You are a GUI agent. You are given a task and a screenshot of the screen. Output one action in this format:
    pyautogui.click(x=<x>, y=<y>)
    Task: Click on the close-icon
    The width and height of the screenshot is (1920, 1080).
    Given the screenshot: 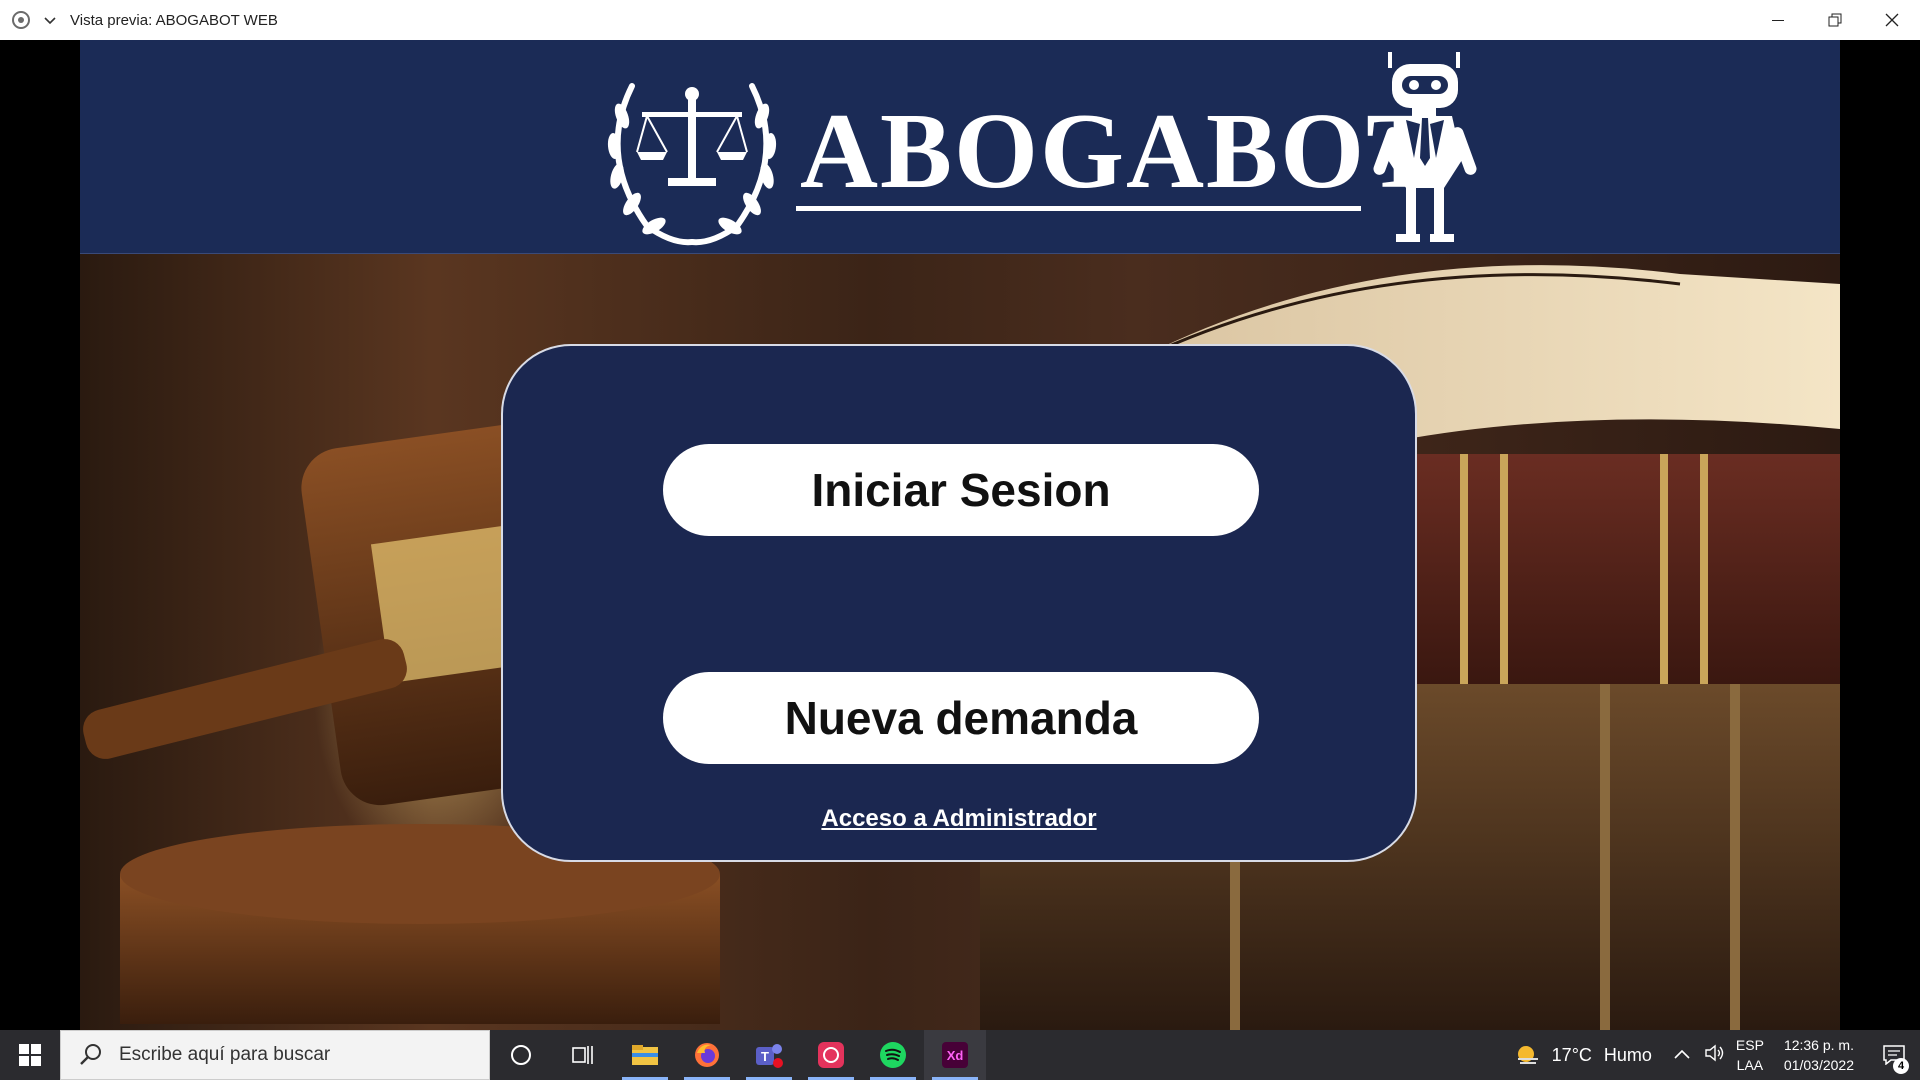 What is the action you would take?
    pyautogui.click(x=1891, y=20)
    